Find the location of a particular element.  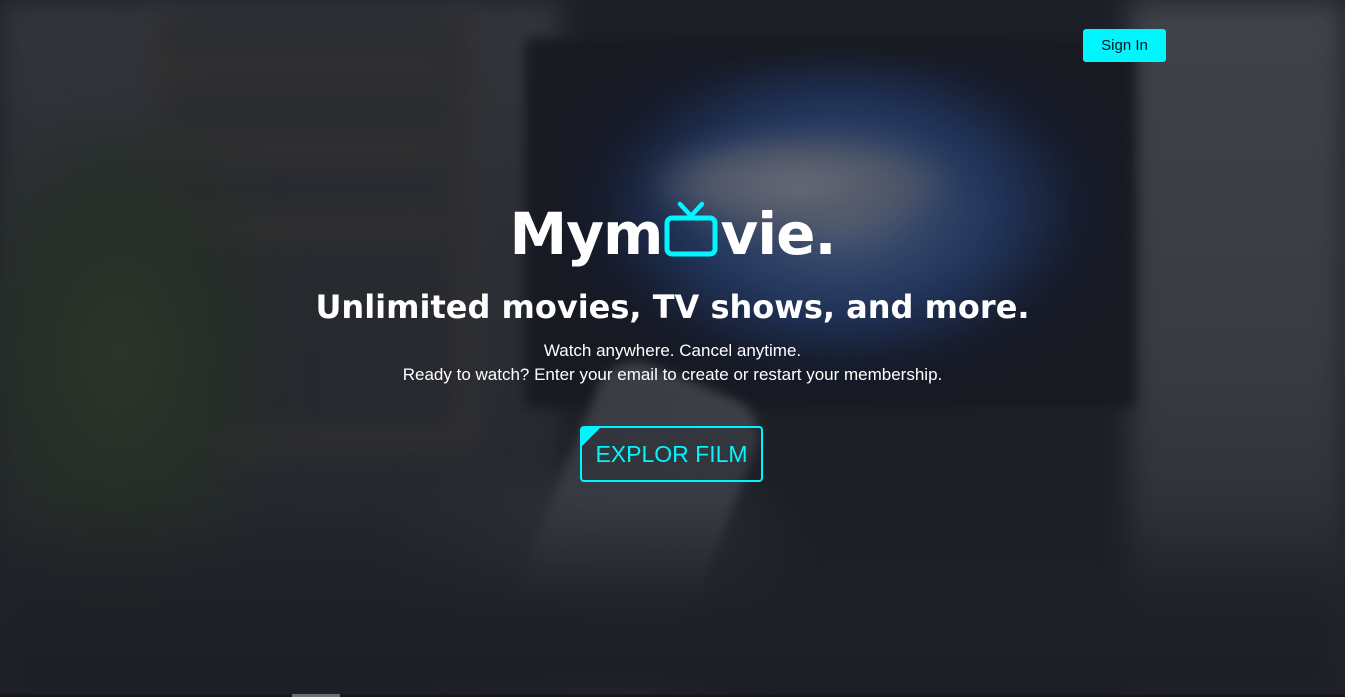

site-logo: Mym vie. is located at coordinates (672, 234).